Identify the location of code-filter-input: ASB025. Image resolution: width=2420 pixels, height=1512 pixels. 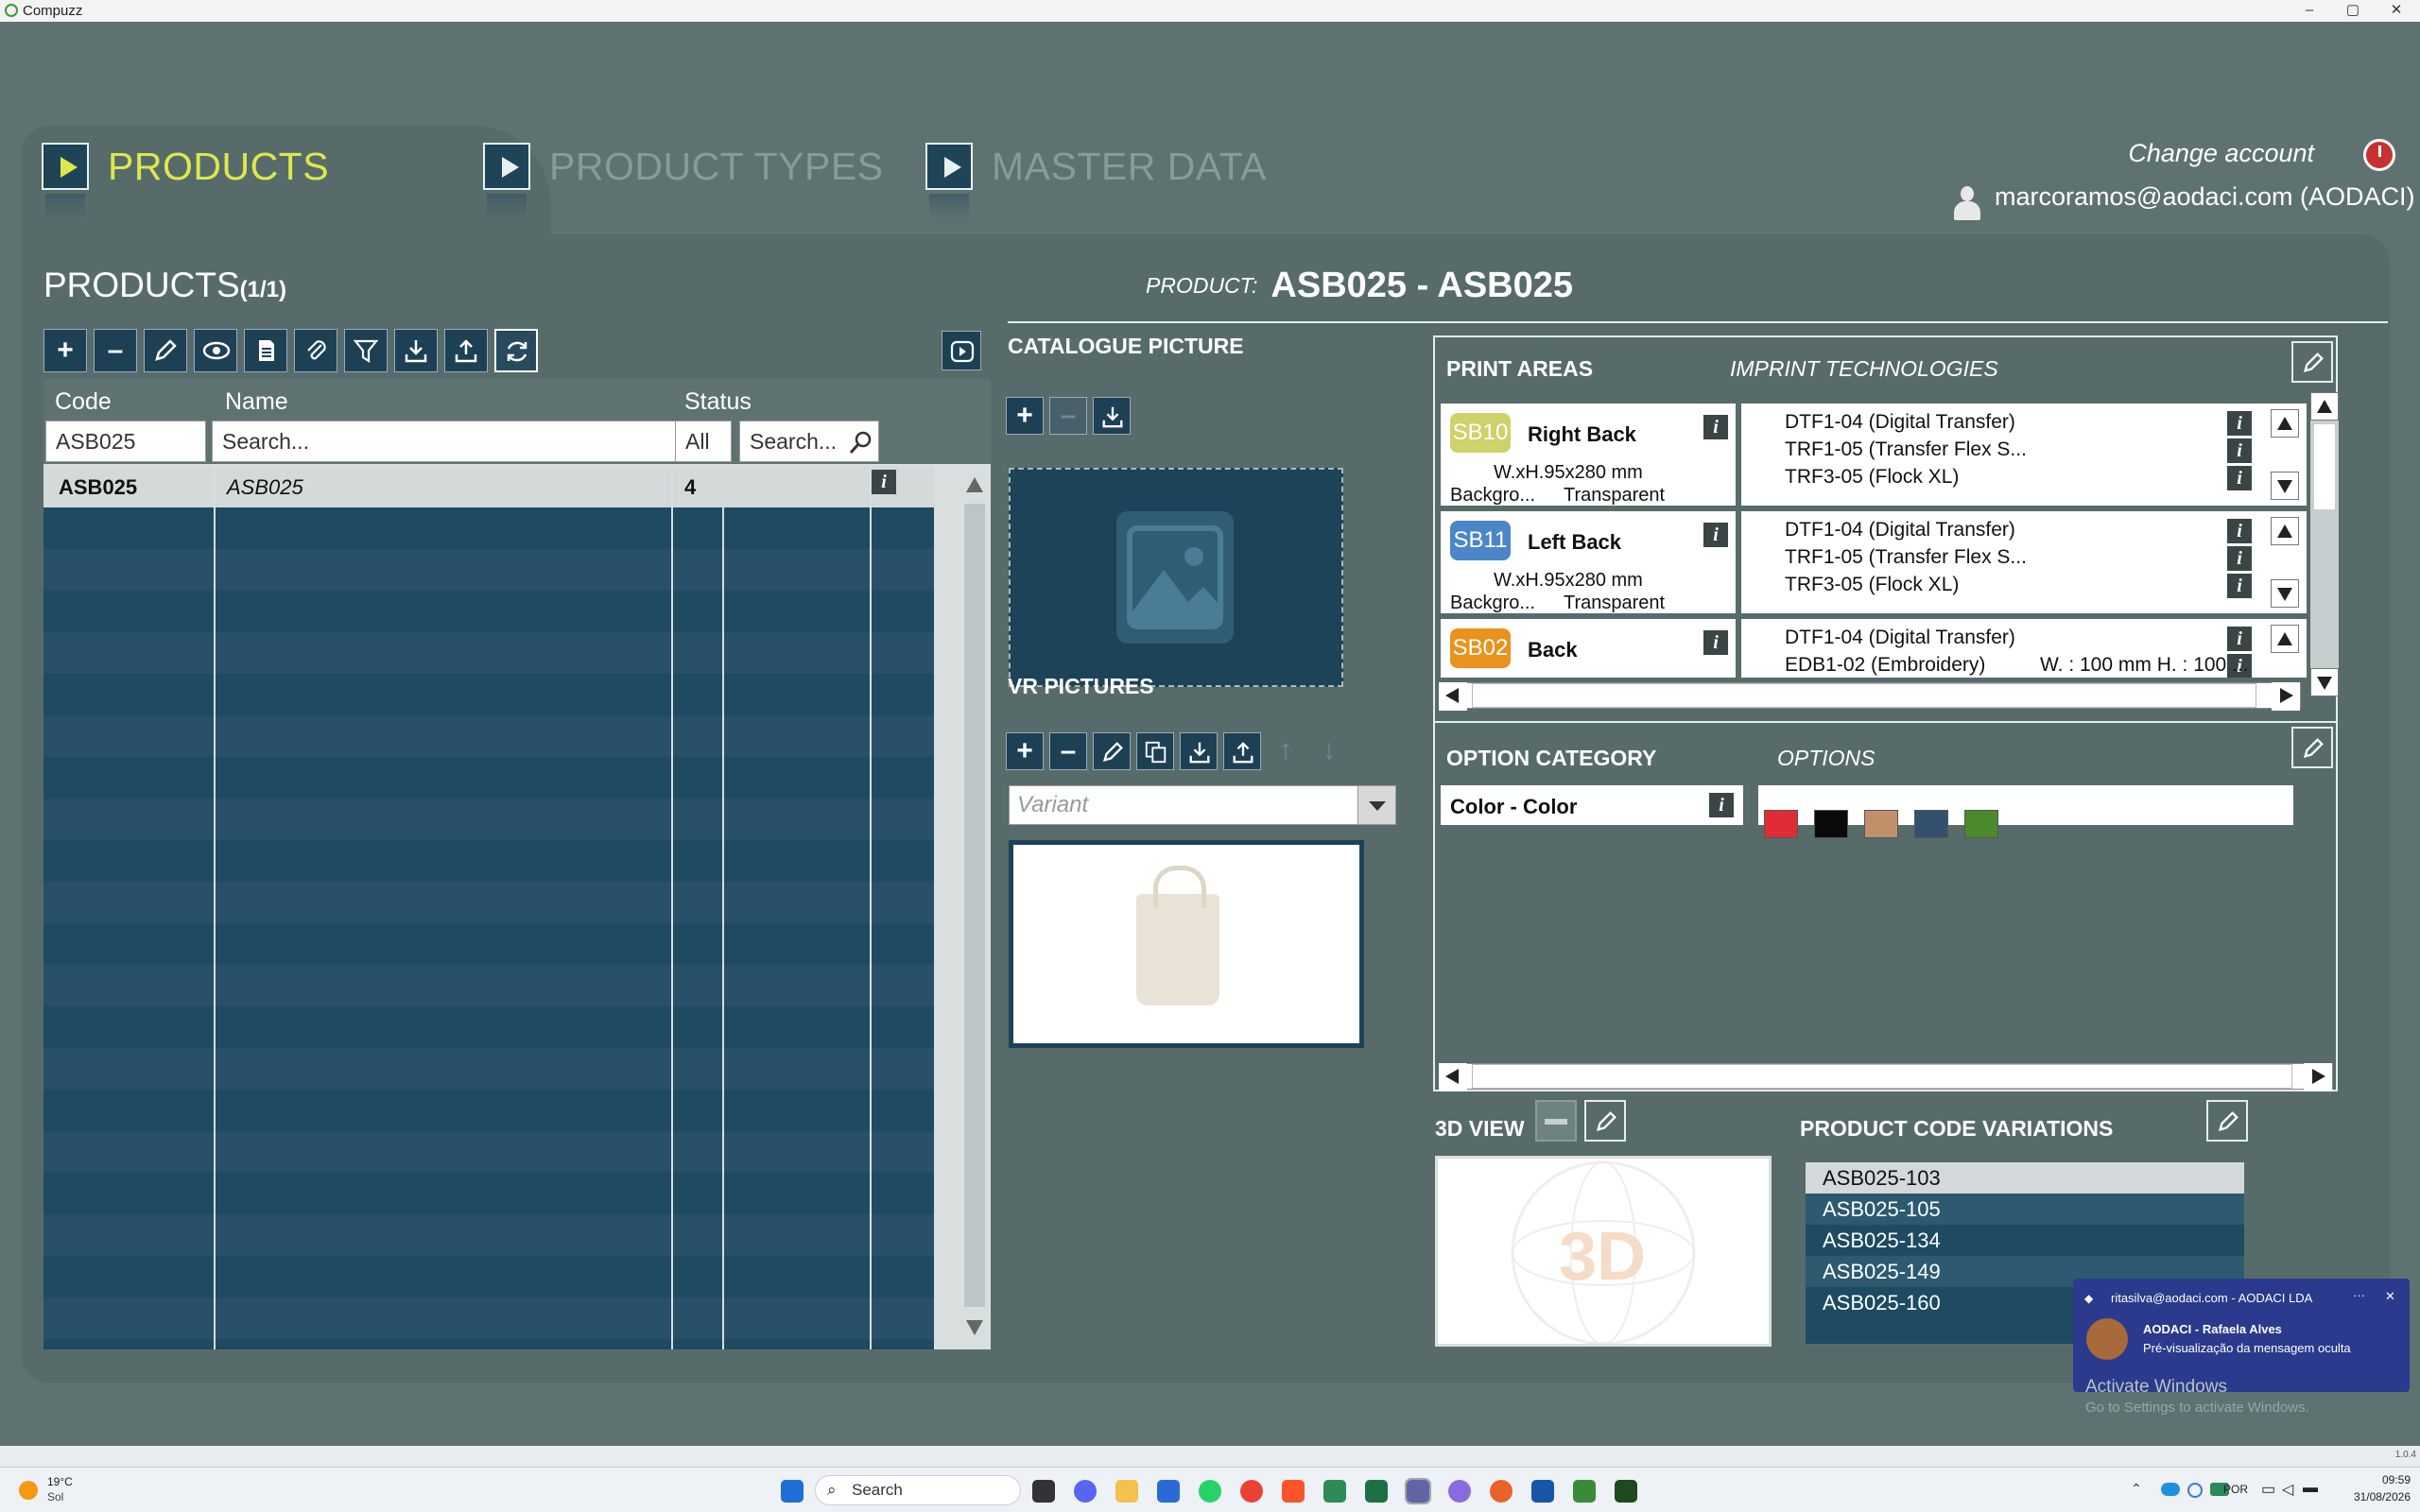
(125, 441).